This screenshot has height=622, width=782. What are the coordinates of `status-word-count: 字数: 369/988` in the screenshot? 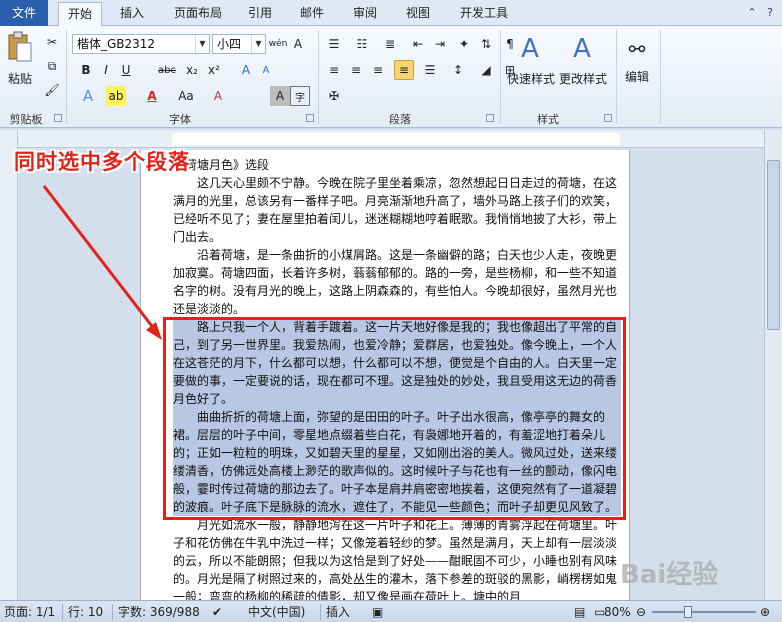 It's located at (159, 612).